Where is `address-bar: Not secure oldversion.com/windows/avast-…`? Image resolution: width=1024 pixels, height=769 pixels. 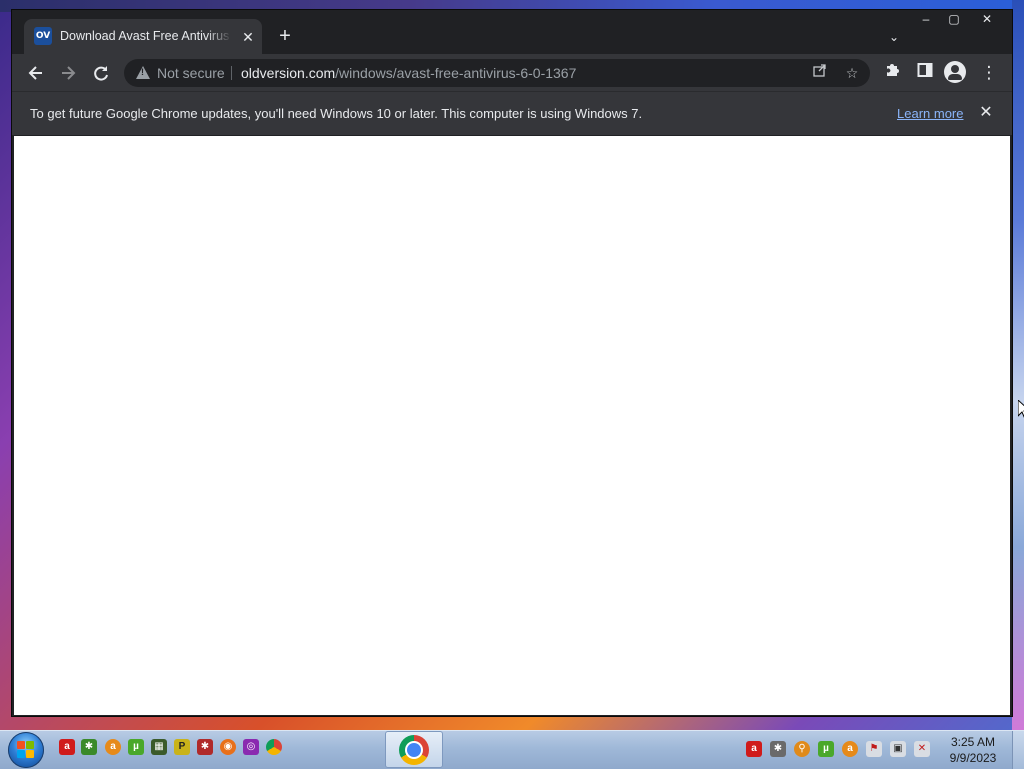
address-bar: Not secure oldversion.com/windows/avast-… is located at coordinates (497, 73).